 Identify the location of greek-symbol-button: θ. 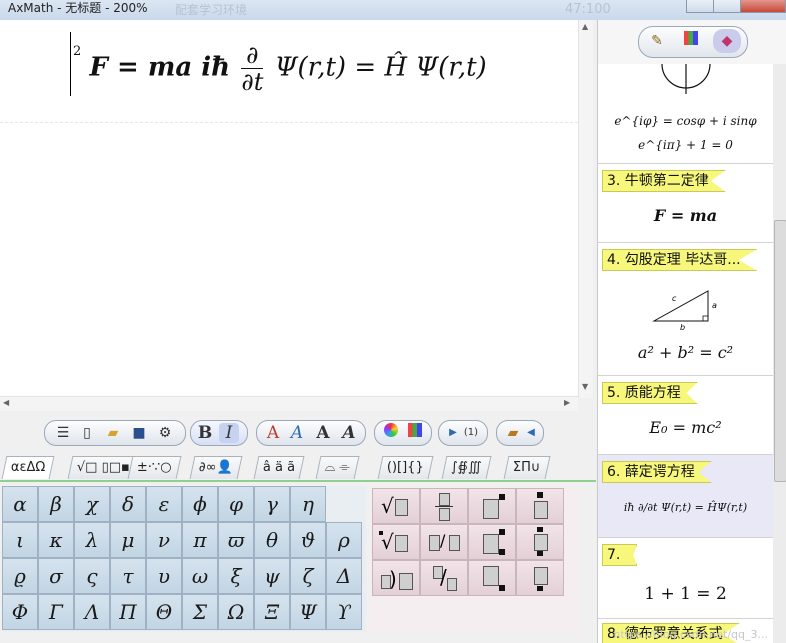
(272, 540).